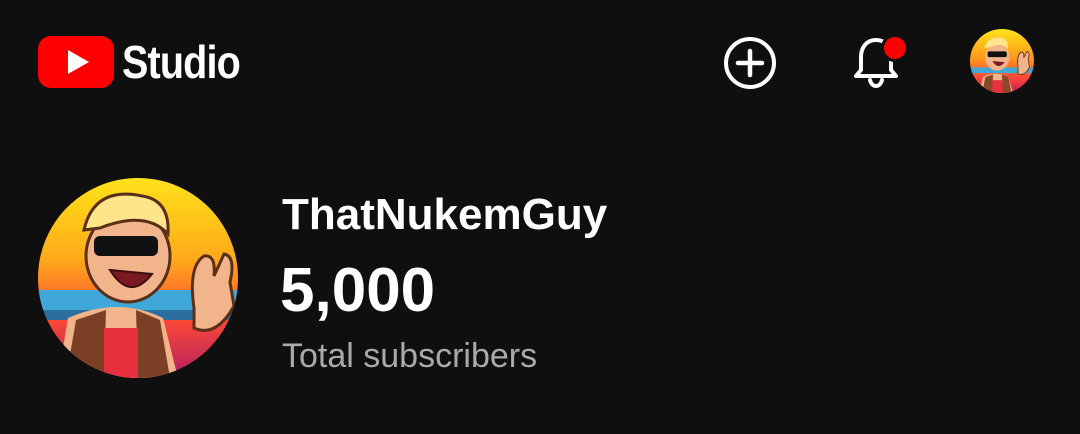  What do you see at coordinates (138, 278) in the screenshot?
I see `channel-avatar` at bounding box center [138, 278].